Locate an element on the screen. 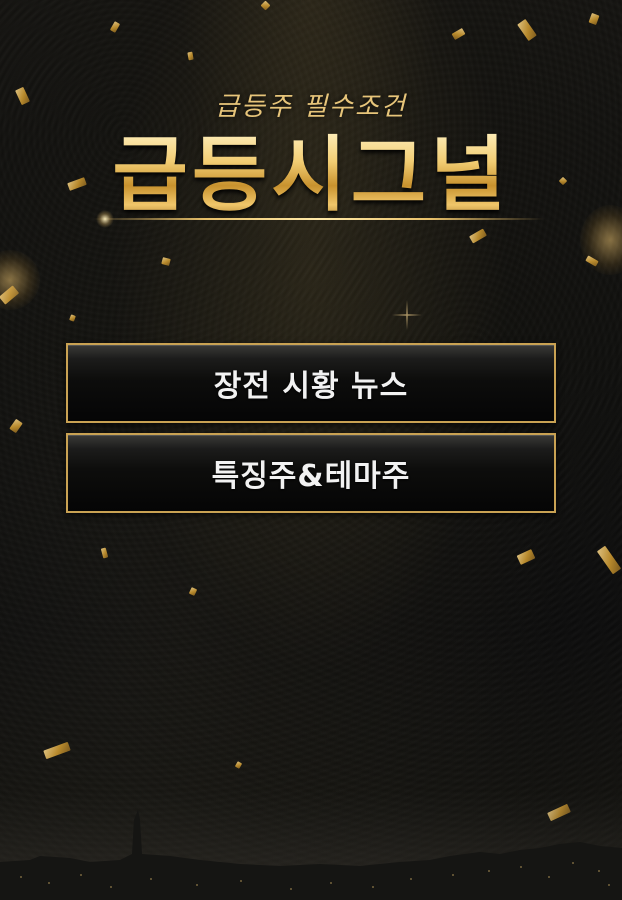 This screenshot has width=622, height=900. tagline: 급등주 필수조건 is located at coordinates (311, 107).